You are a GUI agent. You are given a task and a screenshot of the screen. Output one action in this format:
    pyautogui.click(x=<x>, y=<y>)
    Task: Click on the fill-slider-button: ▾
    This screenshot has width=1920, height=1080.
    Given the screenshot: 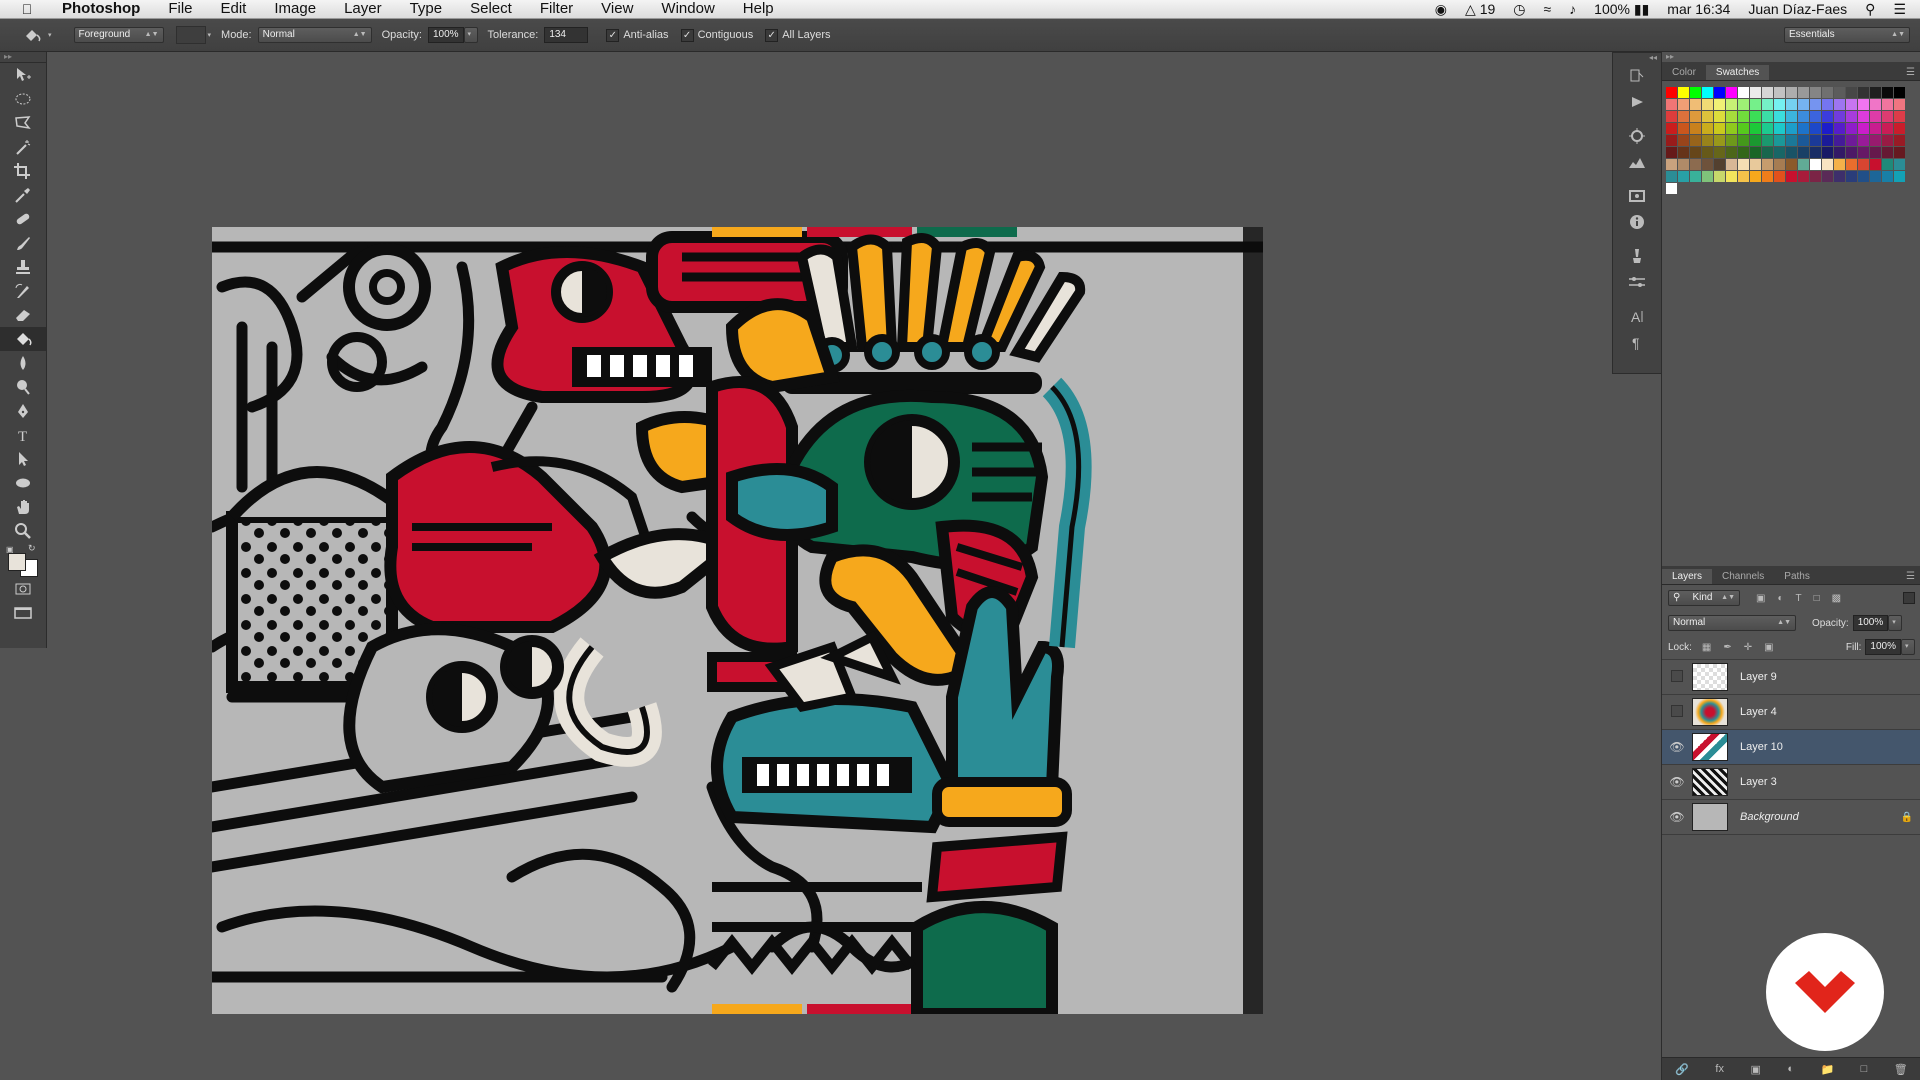 What is the action you would take?
    pyautogui.click(x=1908, y=647)
    